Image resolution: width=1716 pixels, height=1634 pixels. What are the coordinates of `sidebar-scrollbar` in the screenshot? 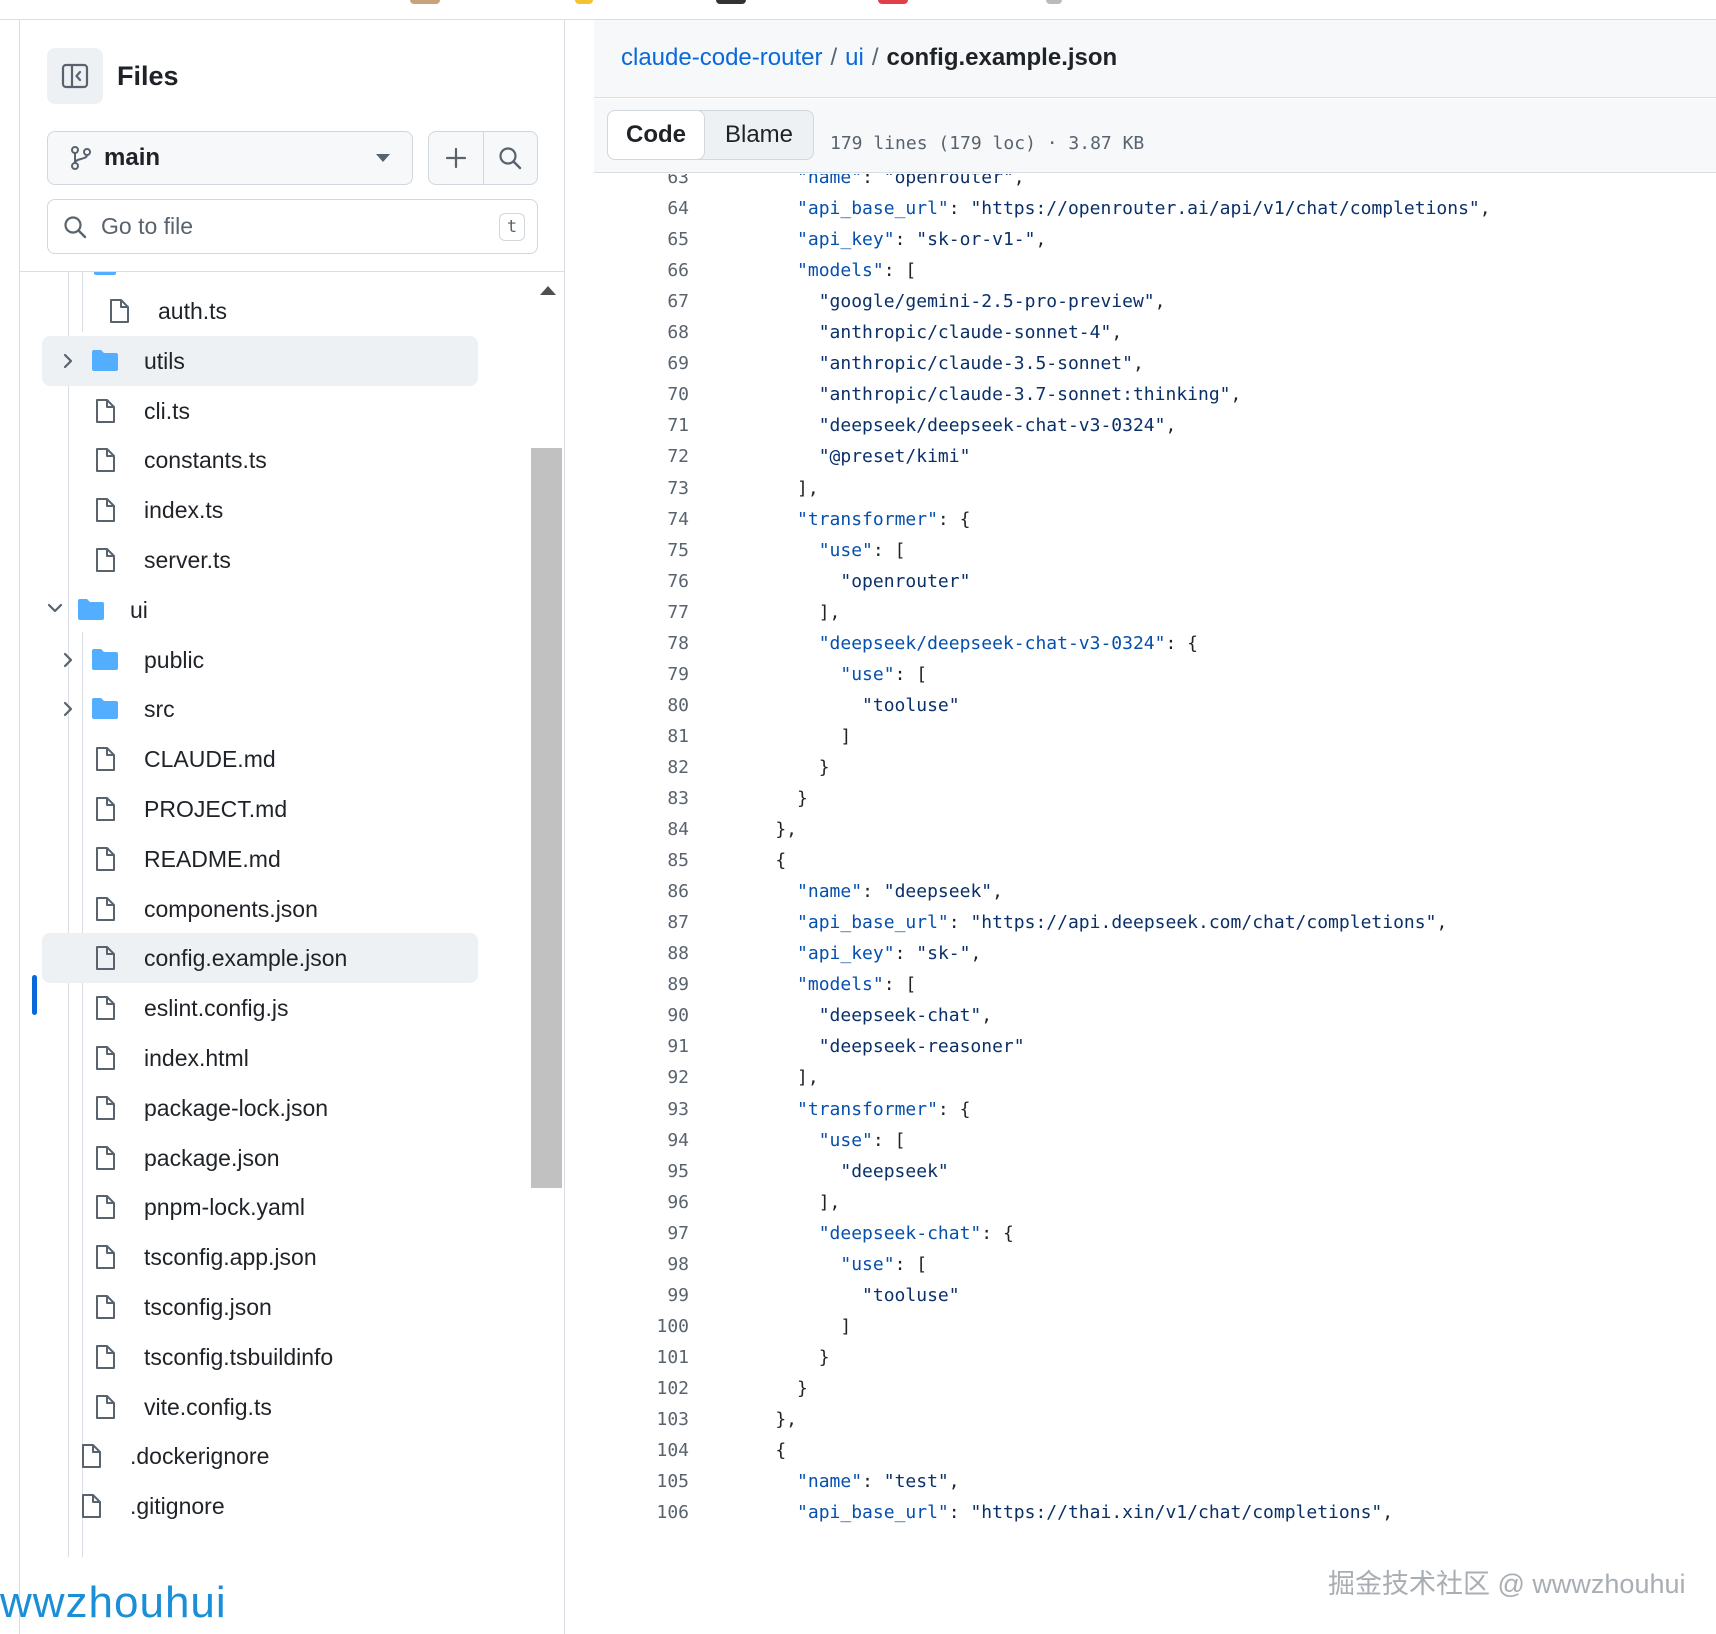 It's located at (546, 953).